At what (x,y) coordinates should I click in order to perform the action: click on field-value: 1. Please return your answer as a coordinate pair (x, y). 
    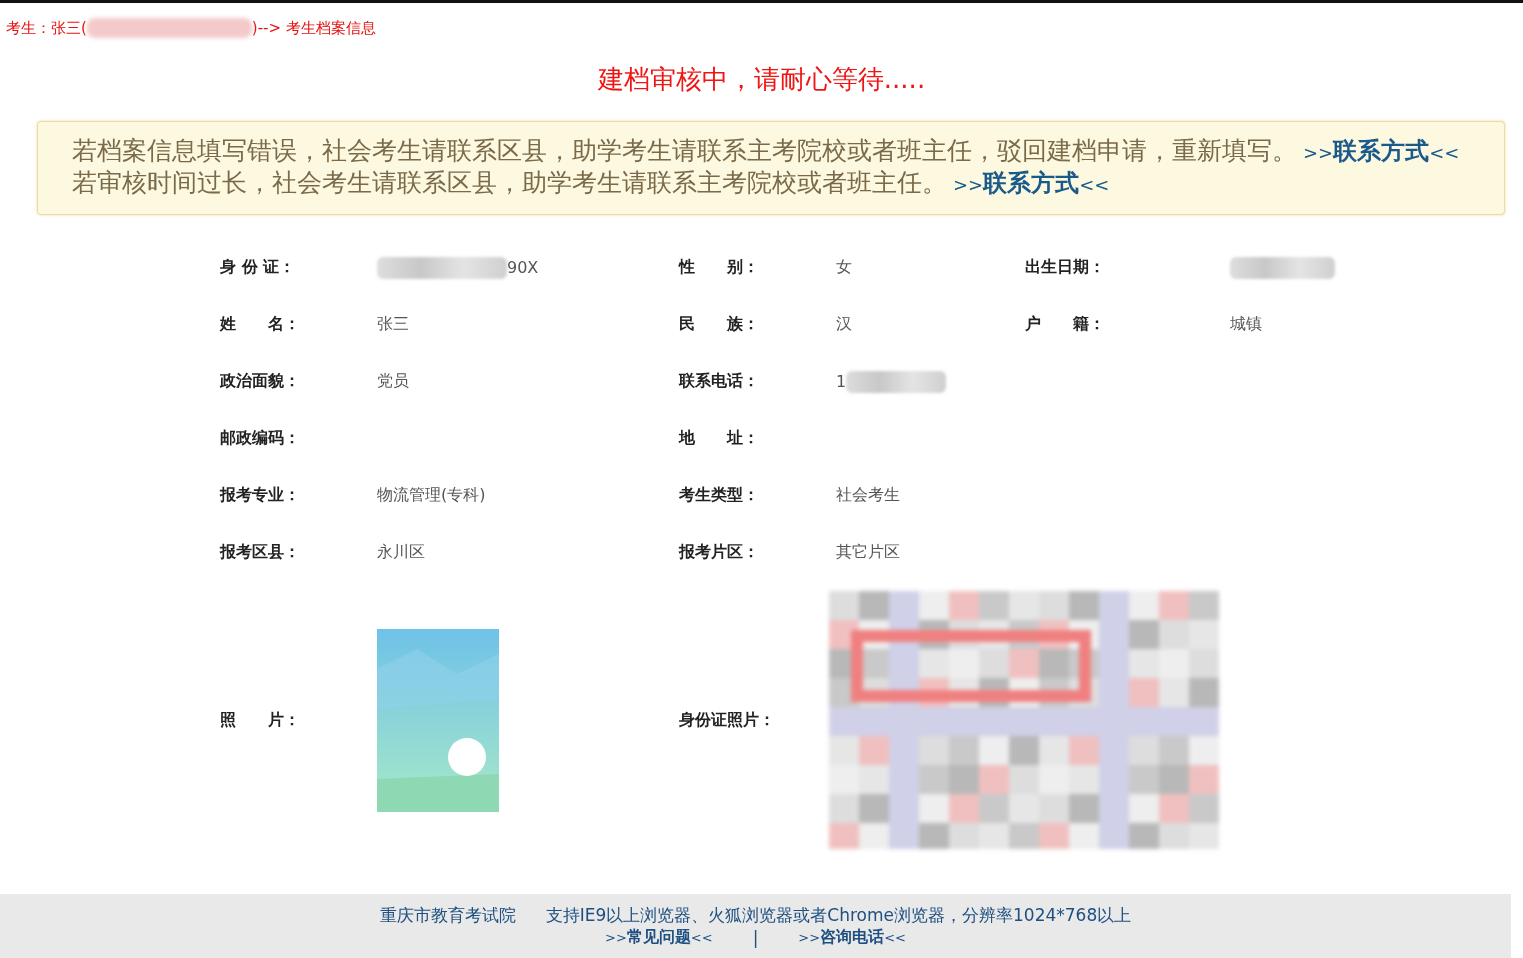
    Looking at the image, I should click on (841, 381).